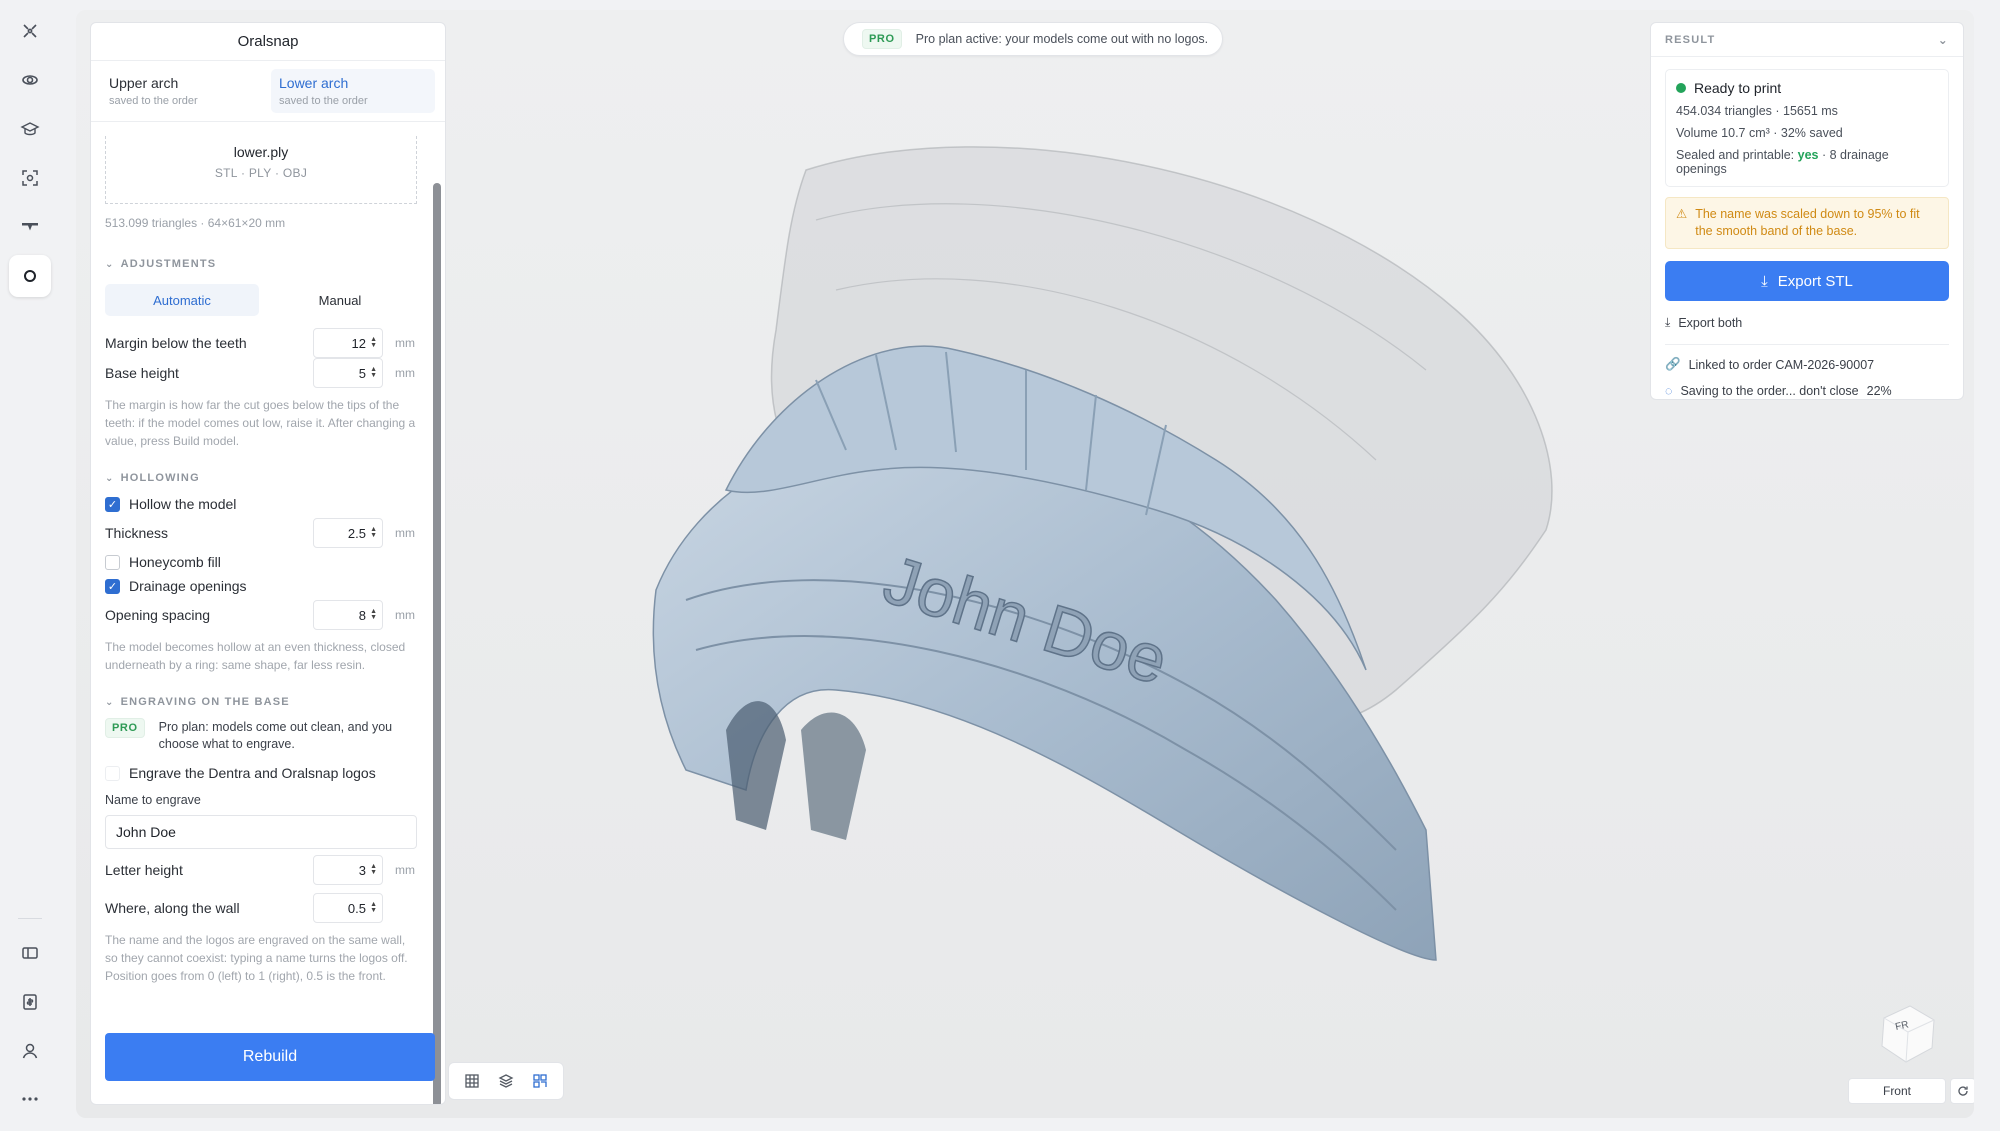 This screenshot has height=1131, width=2000. I want to click on ticket-icon, so click(30, 953).